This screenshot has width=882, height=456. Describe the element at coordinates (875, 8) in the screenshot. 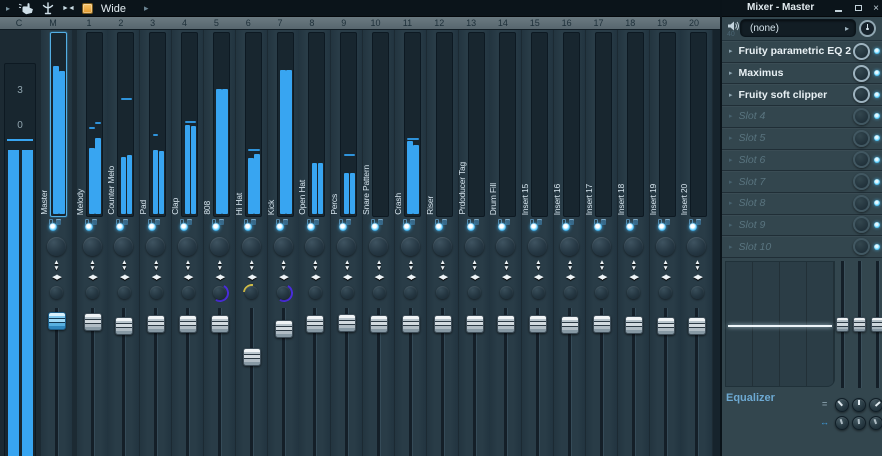

I see `close-button: ×` at that location.